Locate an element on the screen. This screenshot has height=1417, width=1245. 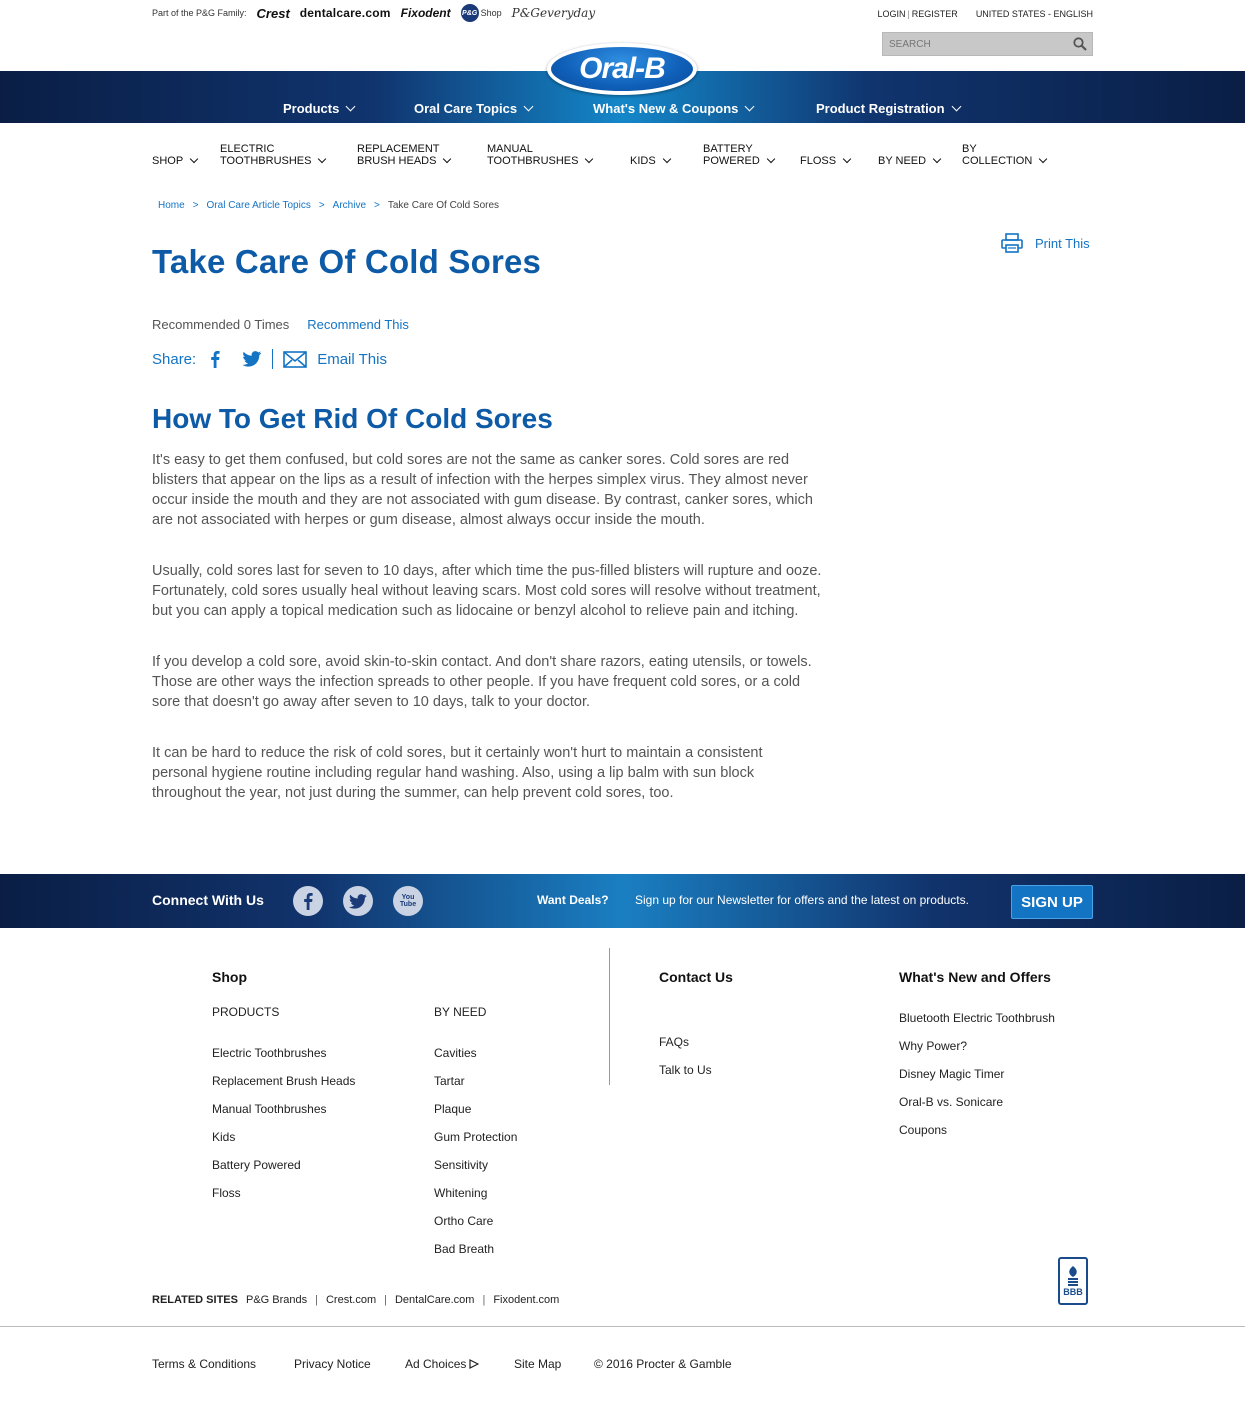
related-site-link: P&G Brands is located at coordinates (276, 1300).